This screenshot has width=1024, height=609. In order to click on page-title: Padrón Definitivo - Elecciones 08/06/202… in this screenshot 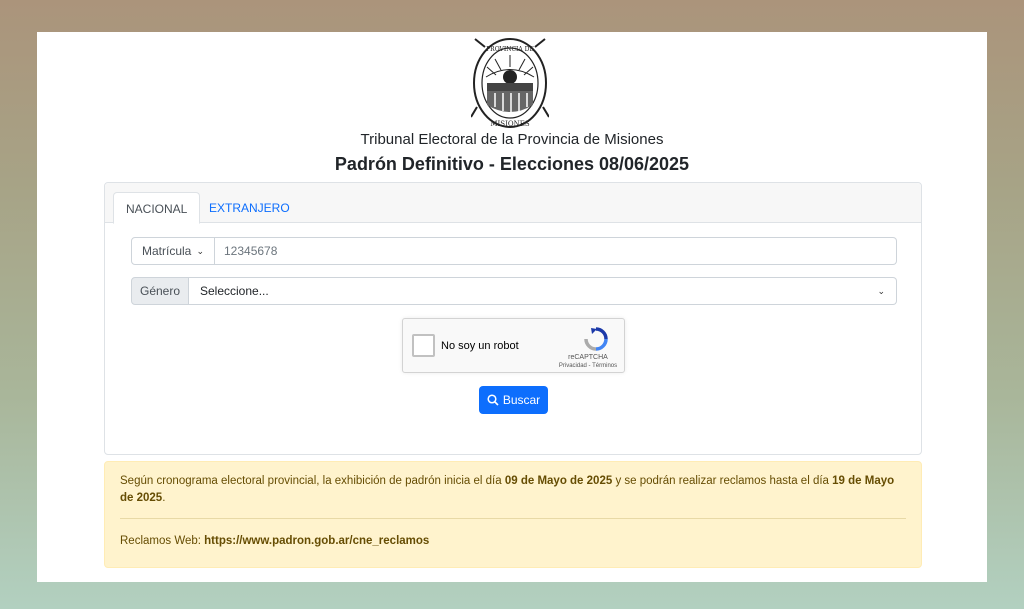, I will do `click(512, 164)`.